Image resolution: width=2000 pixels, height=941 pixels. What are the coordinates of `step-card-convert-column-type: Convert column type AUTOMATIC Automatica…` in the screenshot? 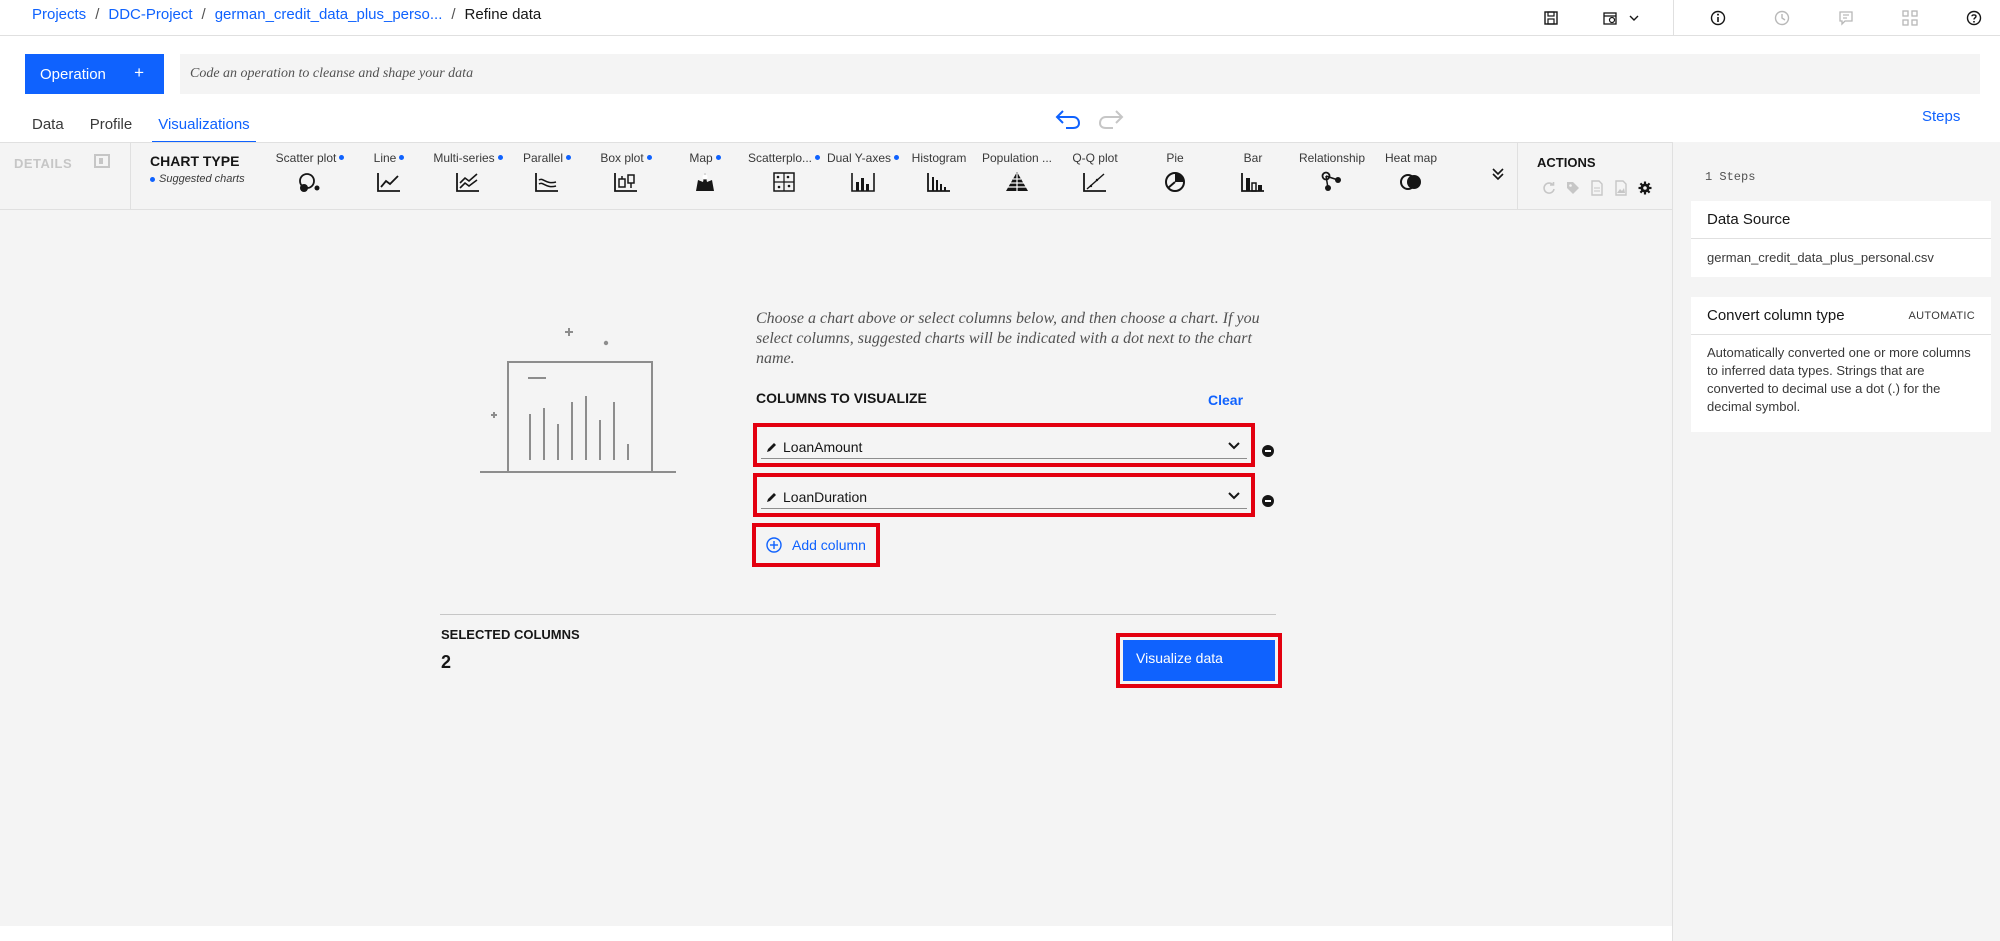 It's located at (1841, 364).